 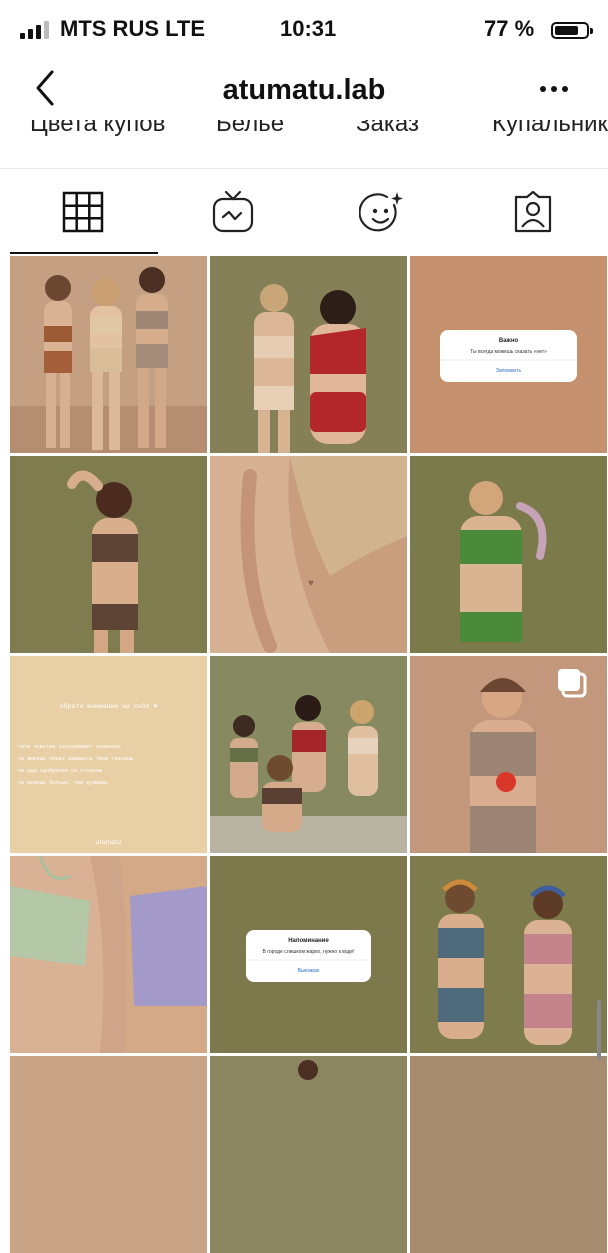 I want to click on active-tab-indicator, so click(x=84, y=253).